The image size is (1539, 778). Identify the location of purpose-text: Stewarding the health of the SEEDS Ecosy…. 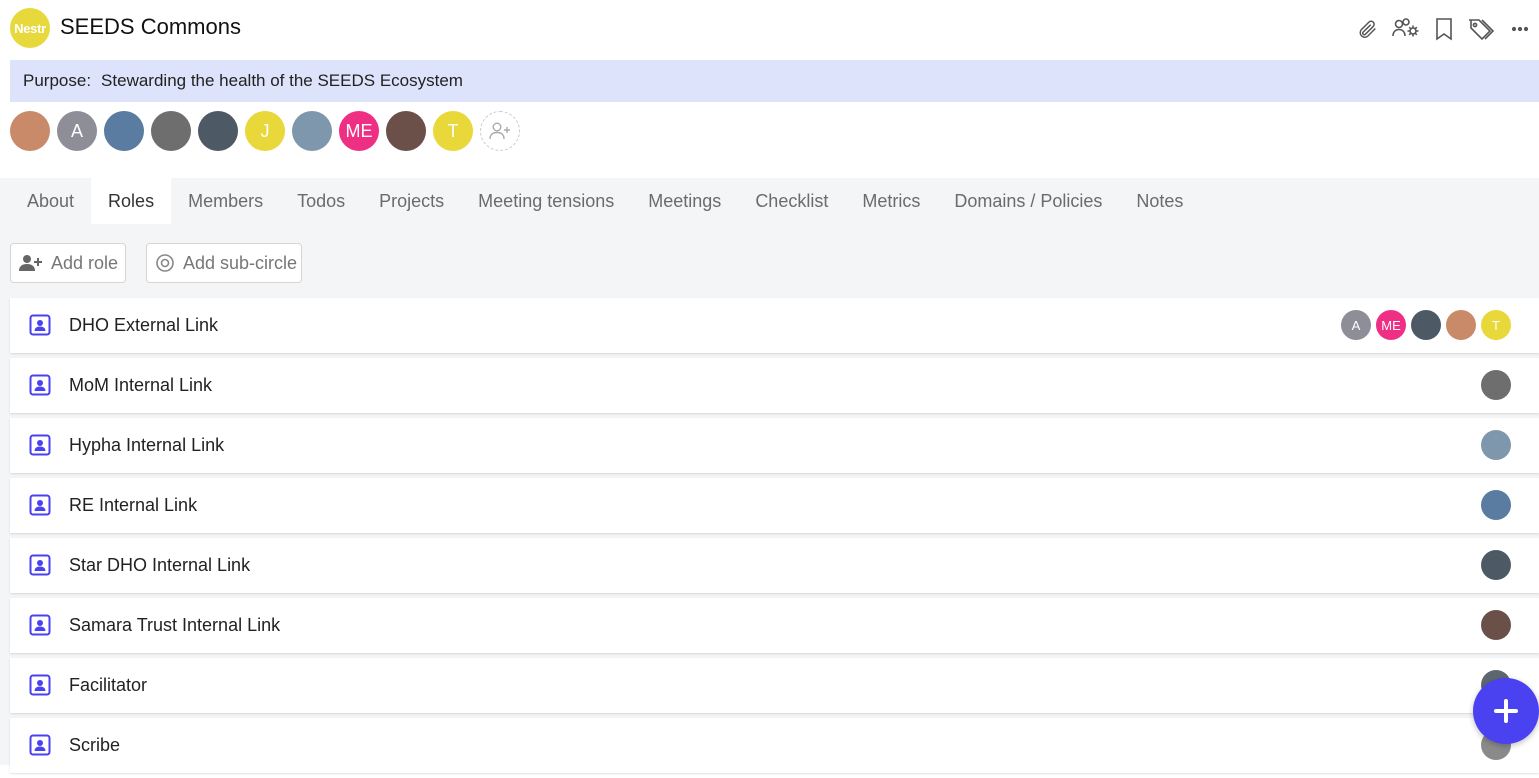
(282, 80).